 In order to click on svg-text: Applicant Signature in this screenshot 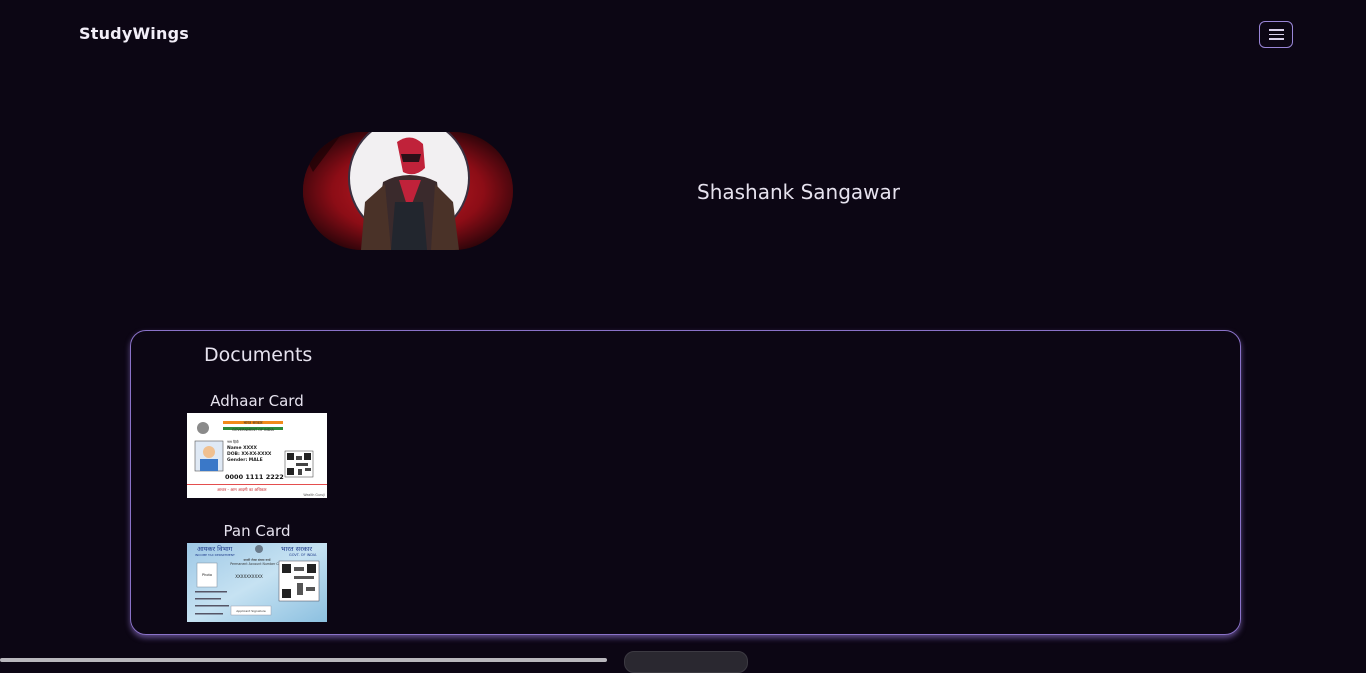, I will do `click(251, 611)`.